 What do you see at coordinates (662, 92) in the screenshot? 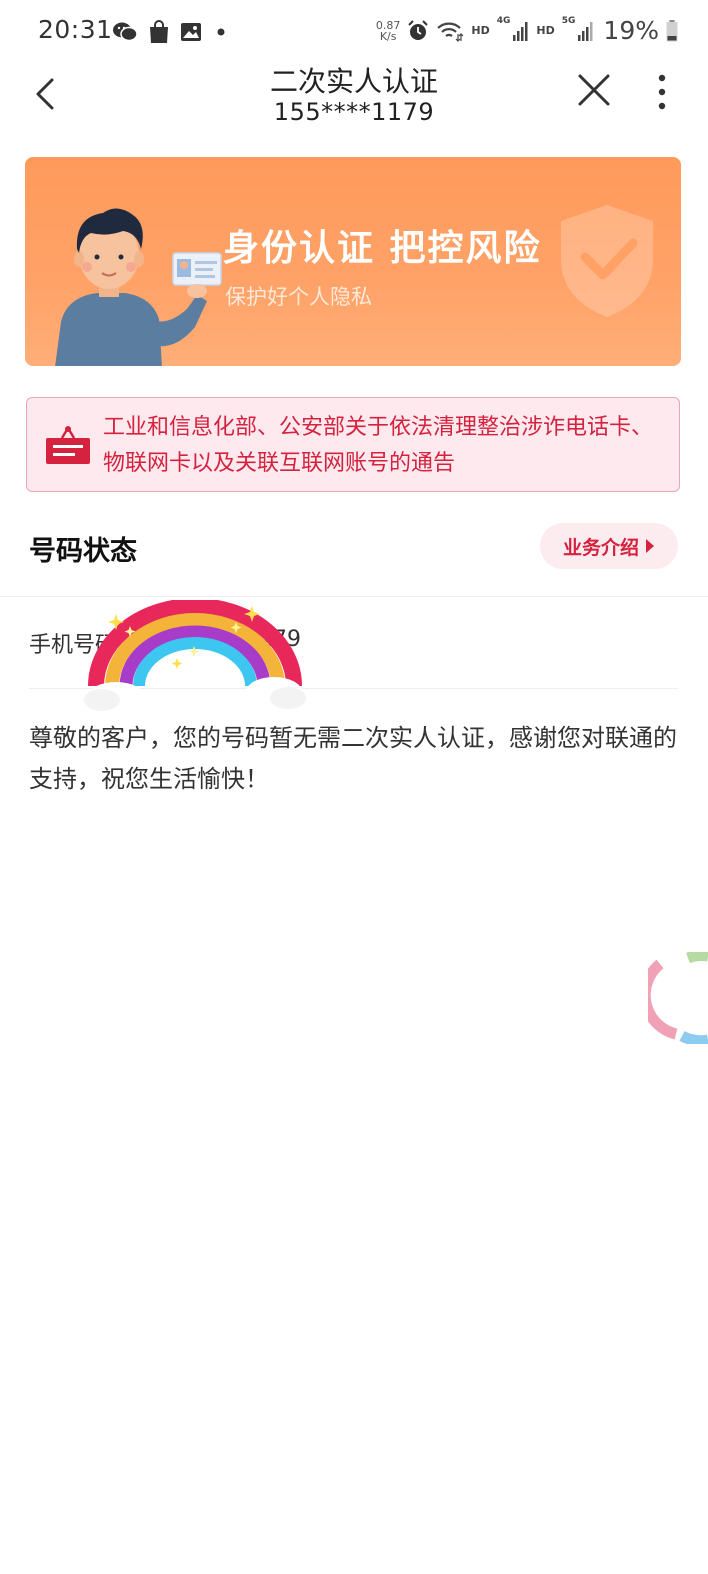
I see `more-vertical-icon` at bounding box center [662, 92].